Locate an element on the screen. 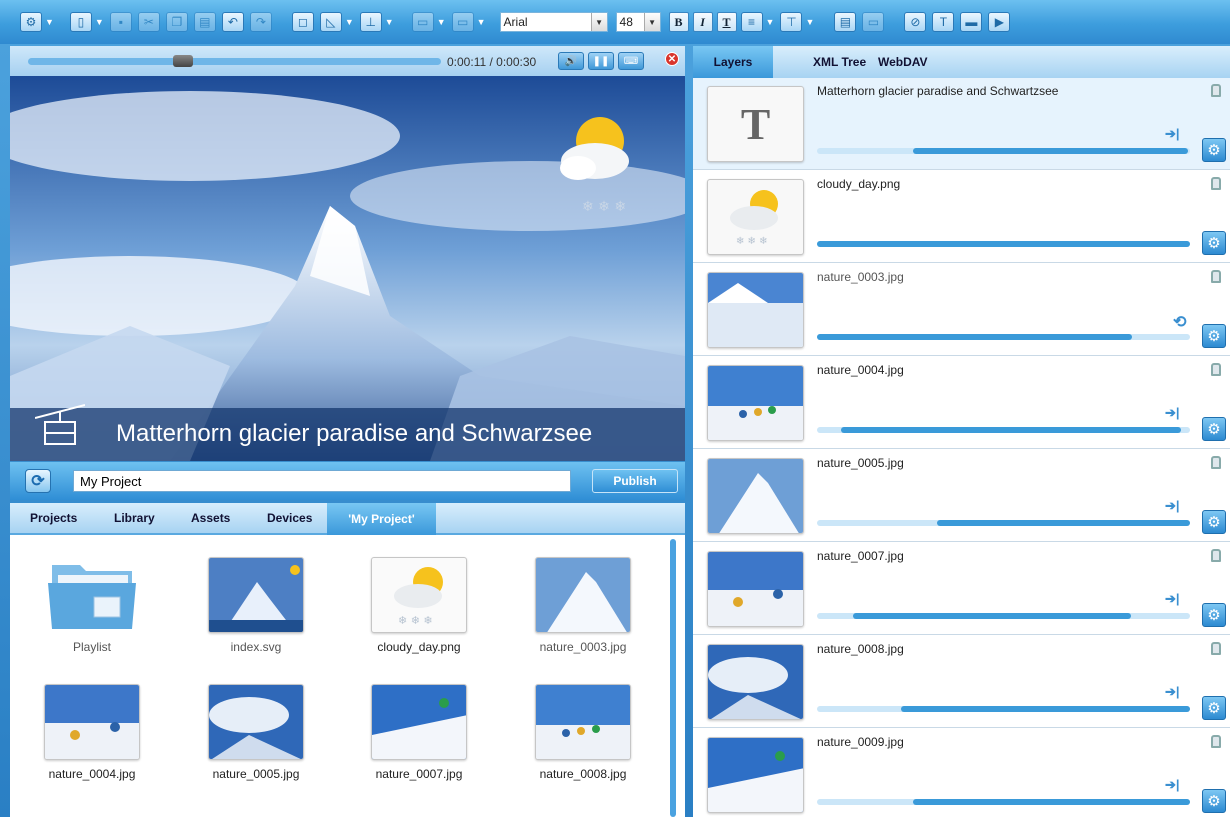  asset-item: nature_0005.jpg is located at coordinates (256, 732).